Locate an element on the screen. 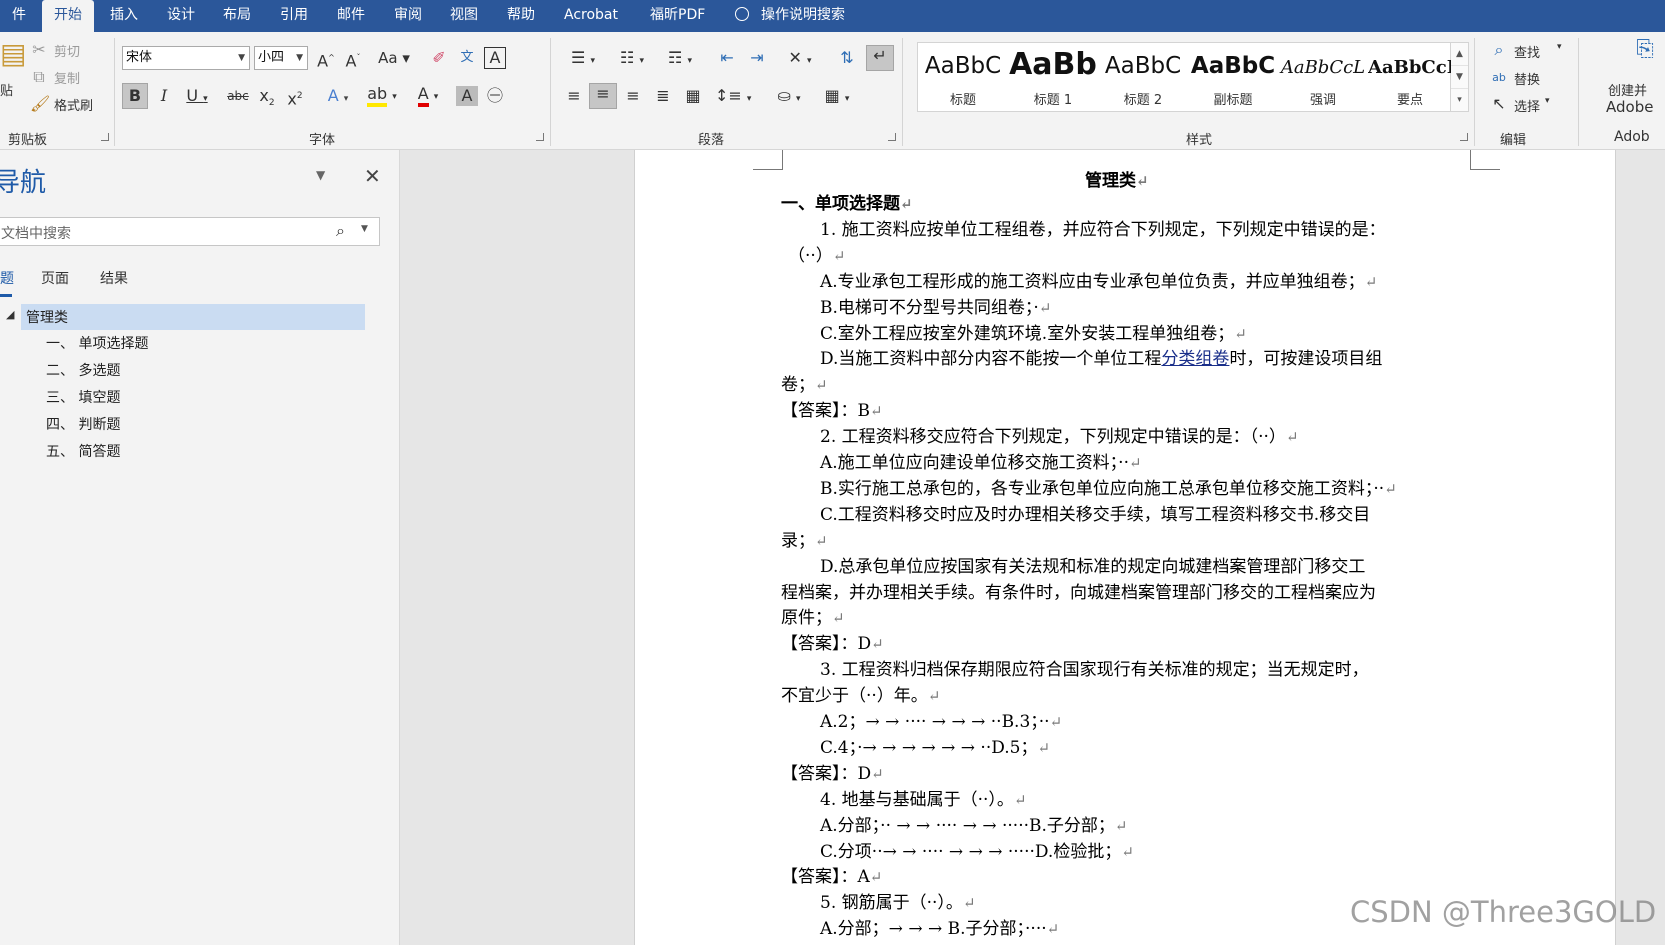 The image size is (1665, 945). find-button: 查找 is located at coordinates (1527, 51).